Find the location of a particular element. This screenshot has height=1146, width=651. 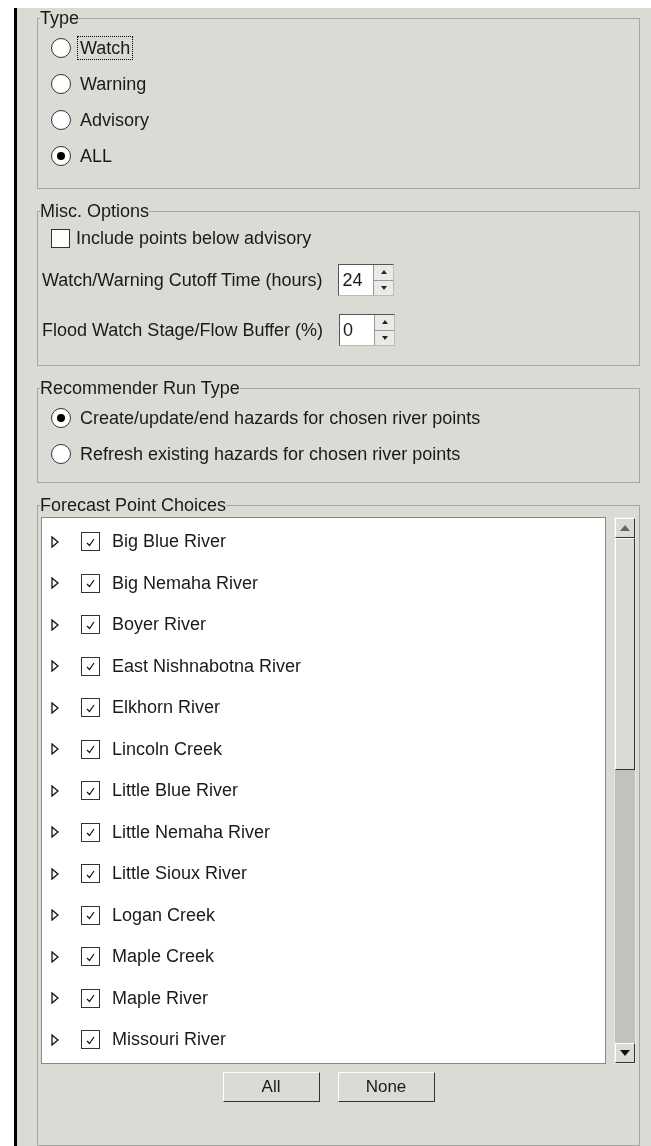

group-label: Recommender Run Type is located at coordinates (140, 388).